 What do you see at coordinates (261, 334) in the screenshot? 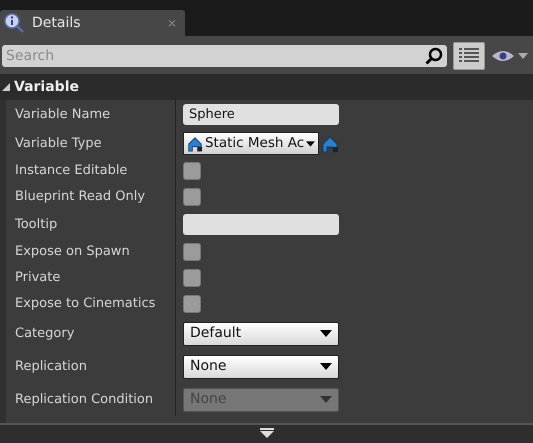
I see `dropdown: Default` at bounding box center [261, 334].